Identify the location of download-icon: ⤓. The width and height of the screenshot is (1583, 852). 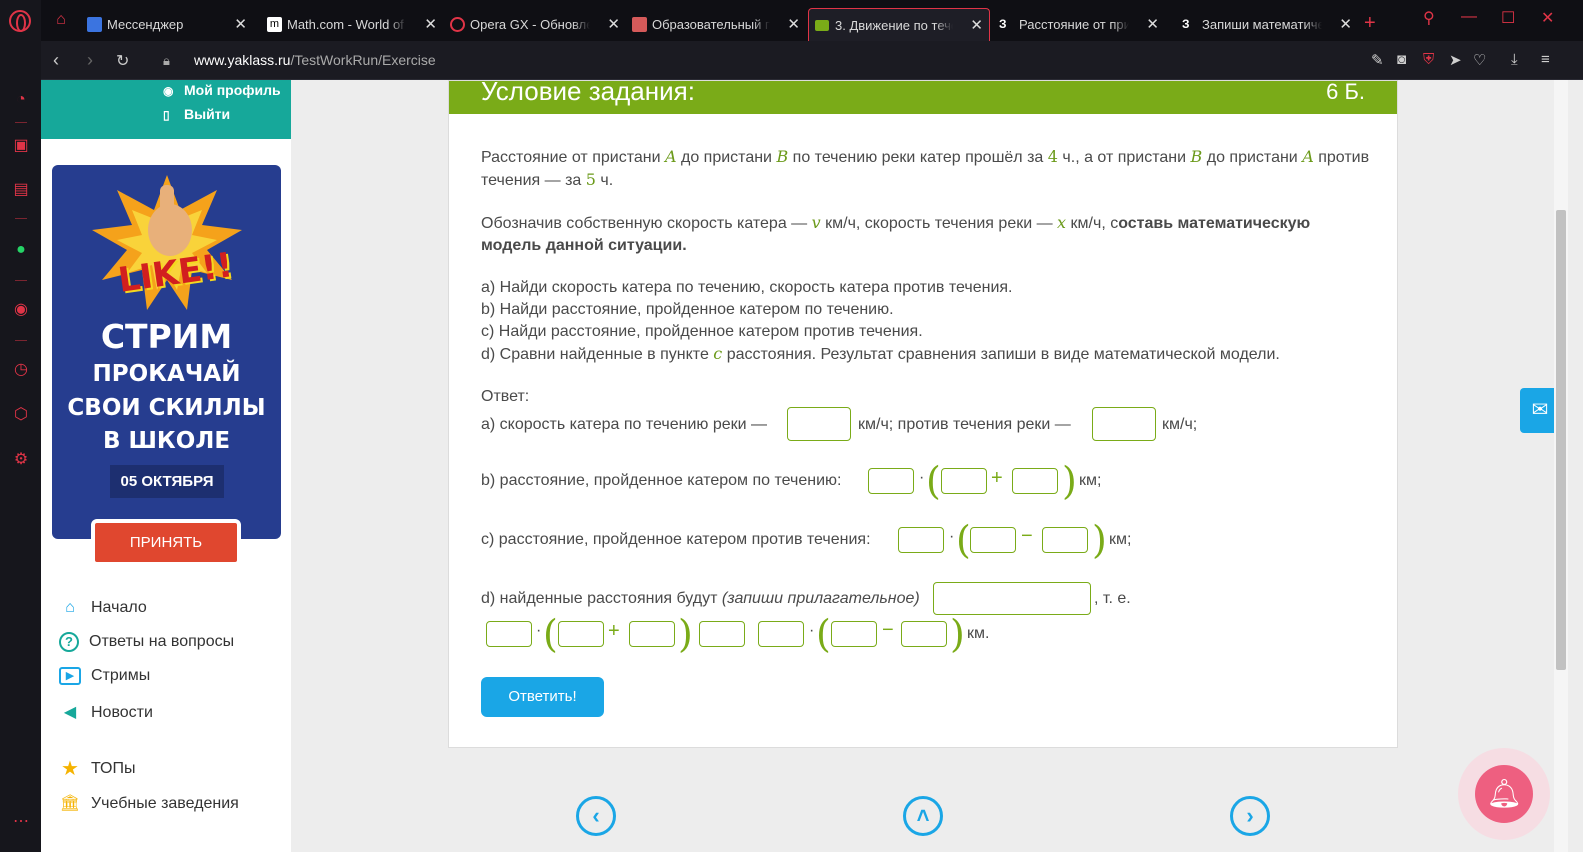
(1514, 59).